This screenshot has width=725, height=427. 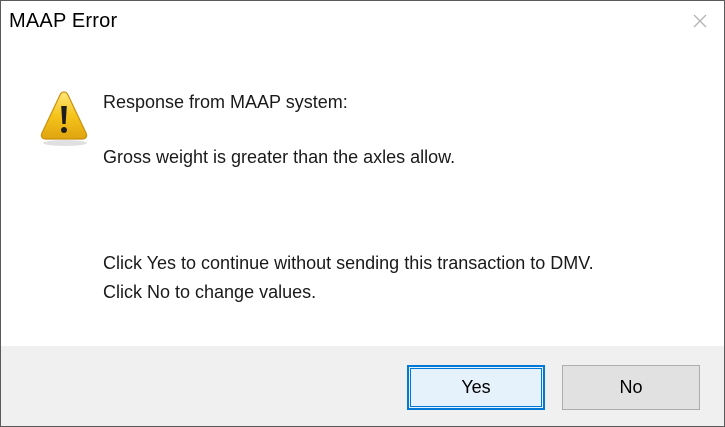 What do you see at coordinates (64, 118) in the screenshot?
I see `warning-icon` at bounding box center [64, 118].